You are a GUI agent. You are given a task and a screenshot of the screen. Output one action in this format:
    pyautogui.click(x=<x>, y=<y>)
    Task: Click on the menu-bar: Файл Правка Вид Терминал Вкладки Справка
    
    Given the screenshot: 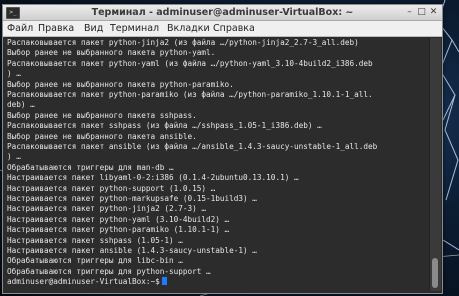 What is the action you would take?
    pyautogui.click(x=222, y=29)
    